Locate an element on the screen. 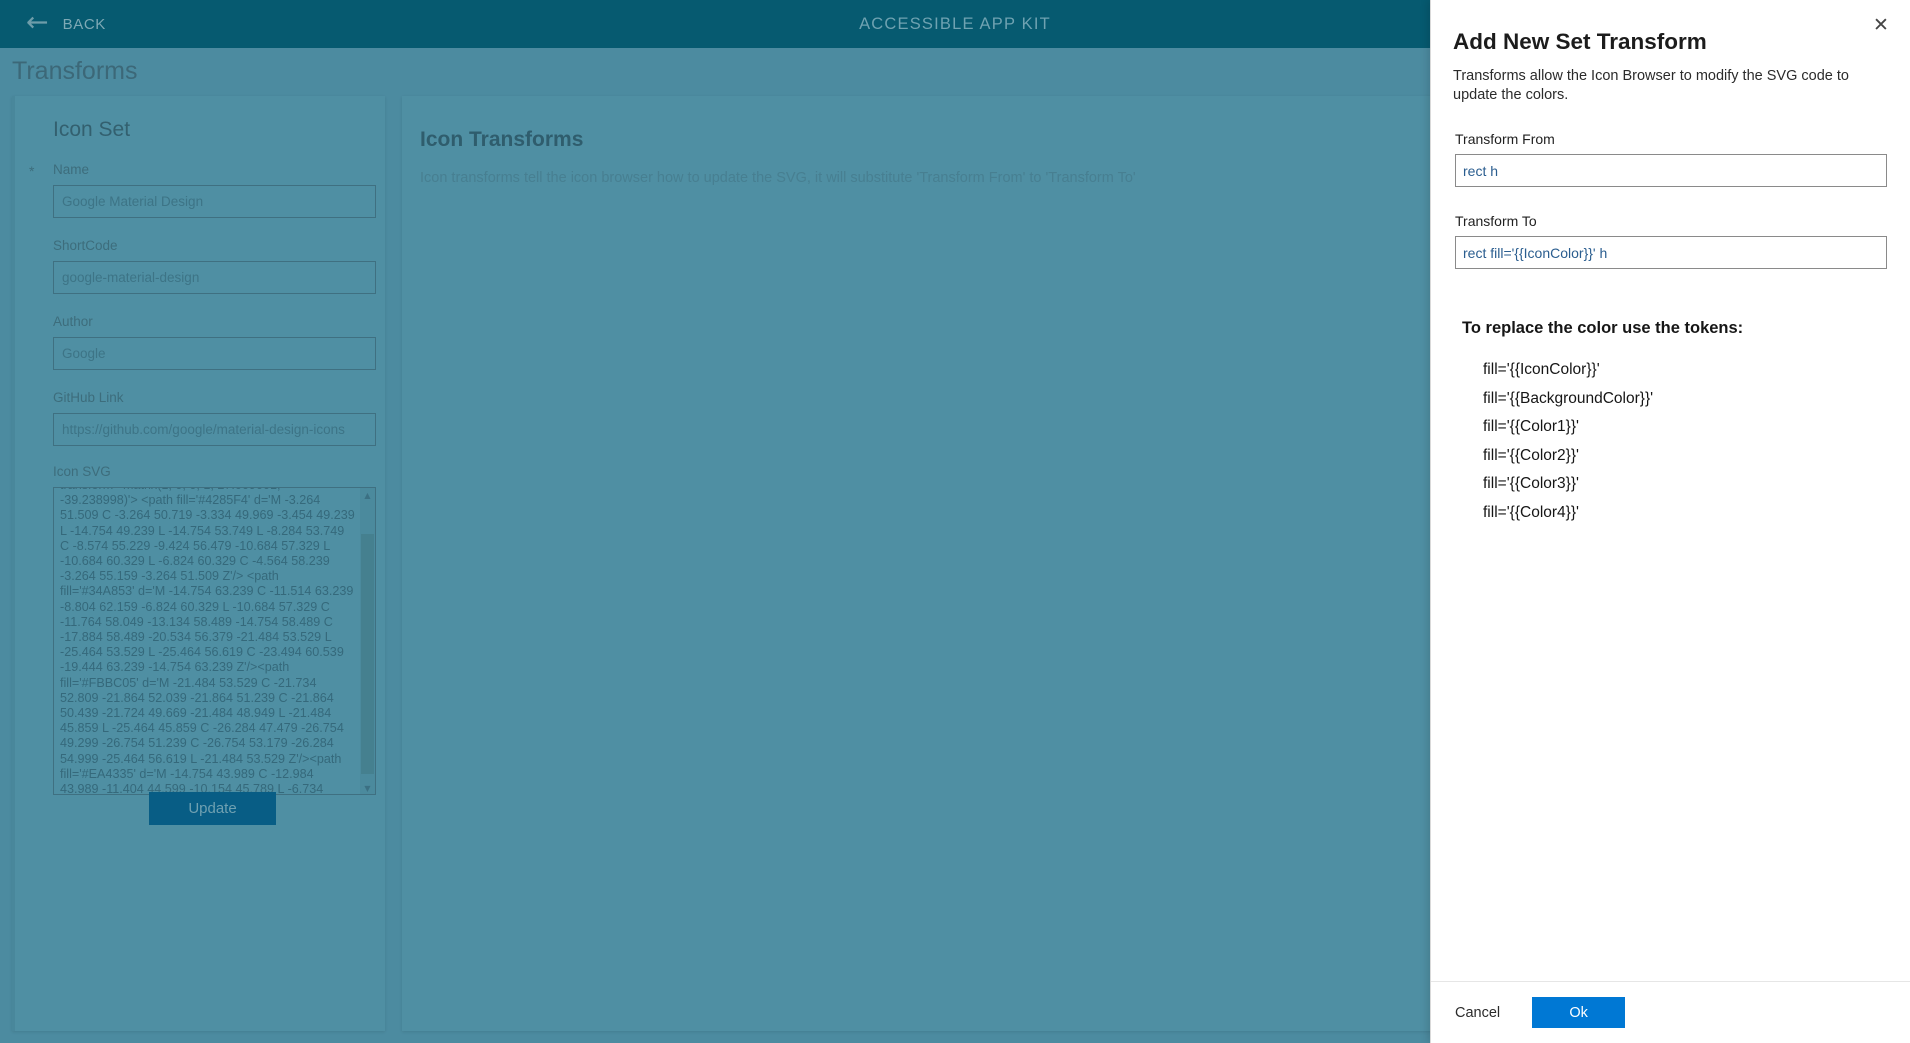 The height and width of the screenshot is (1043, 1910). author-input is located at coordinates (214, 353).